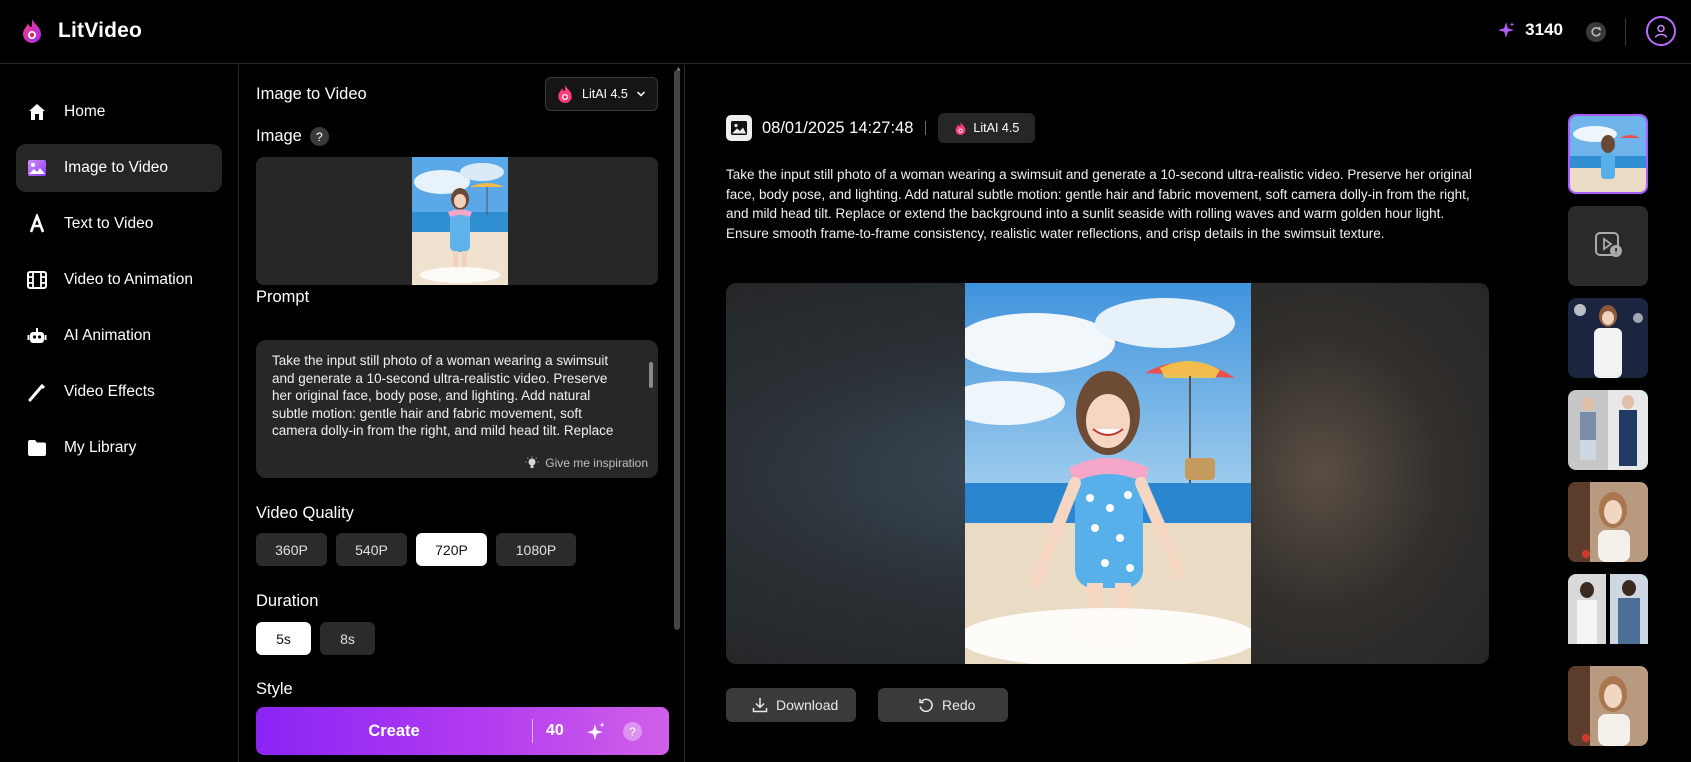  I want to click on image-label: Image?, so click(292, 137).